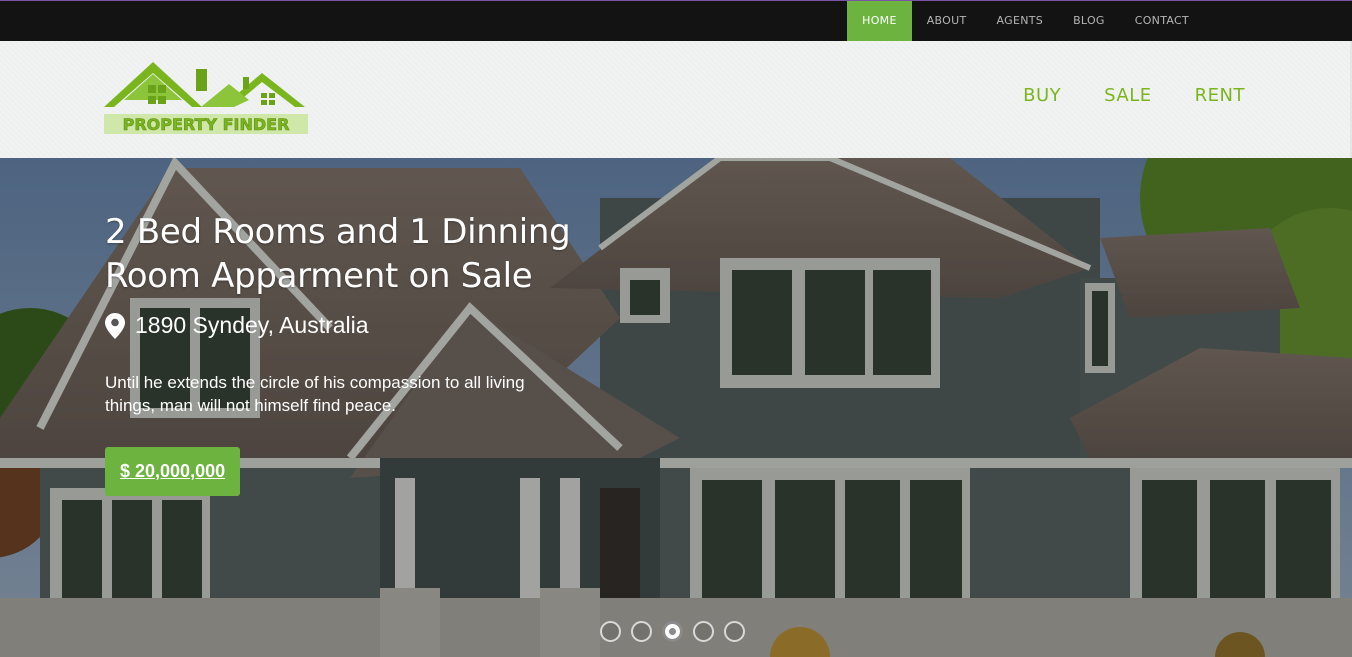 The width and height of the screenshot is (1352, 657). Describe the element at coordinates (115, 325) in the screenshot. I see `map-pin-icon` at that location.